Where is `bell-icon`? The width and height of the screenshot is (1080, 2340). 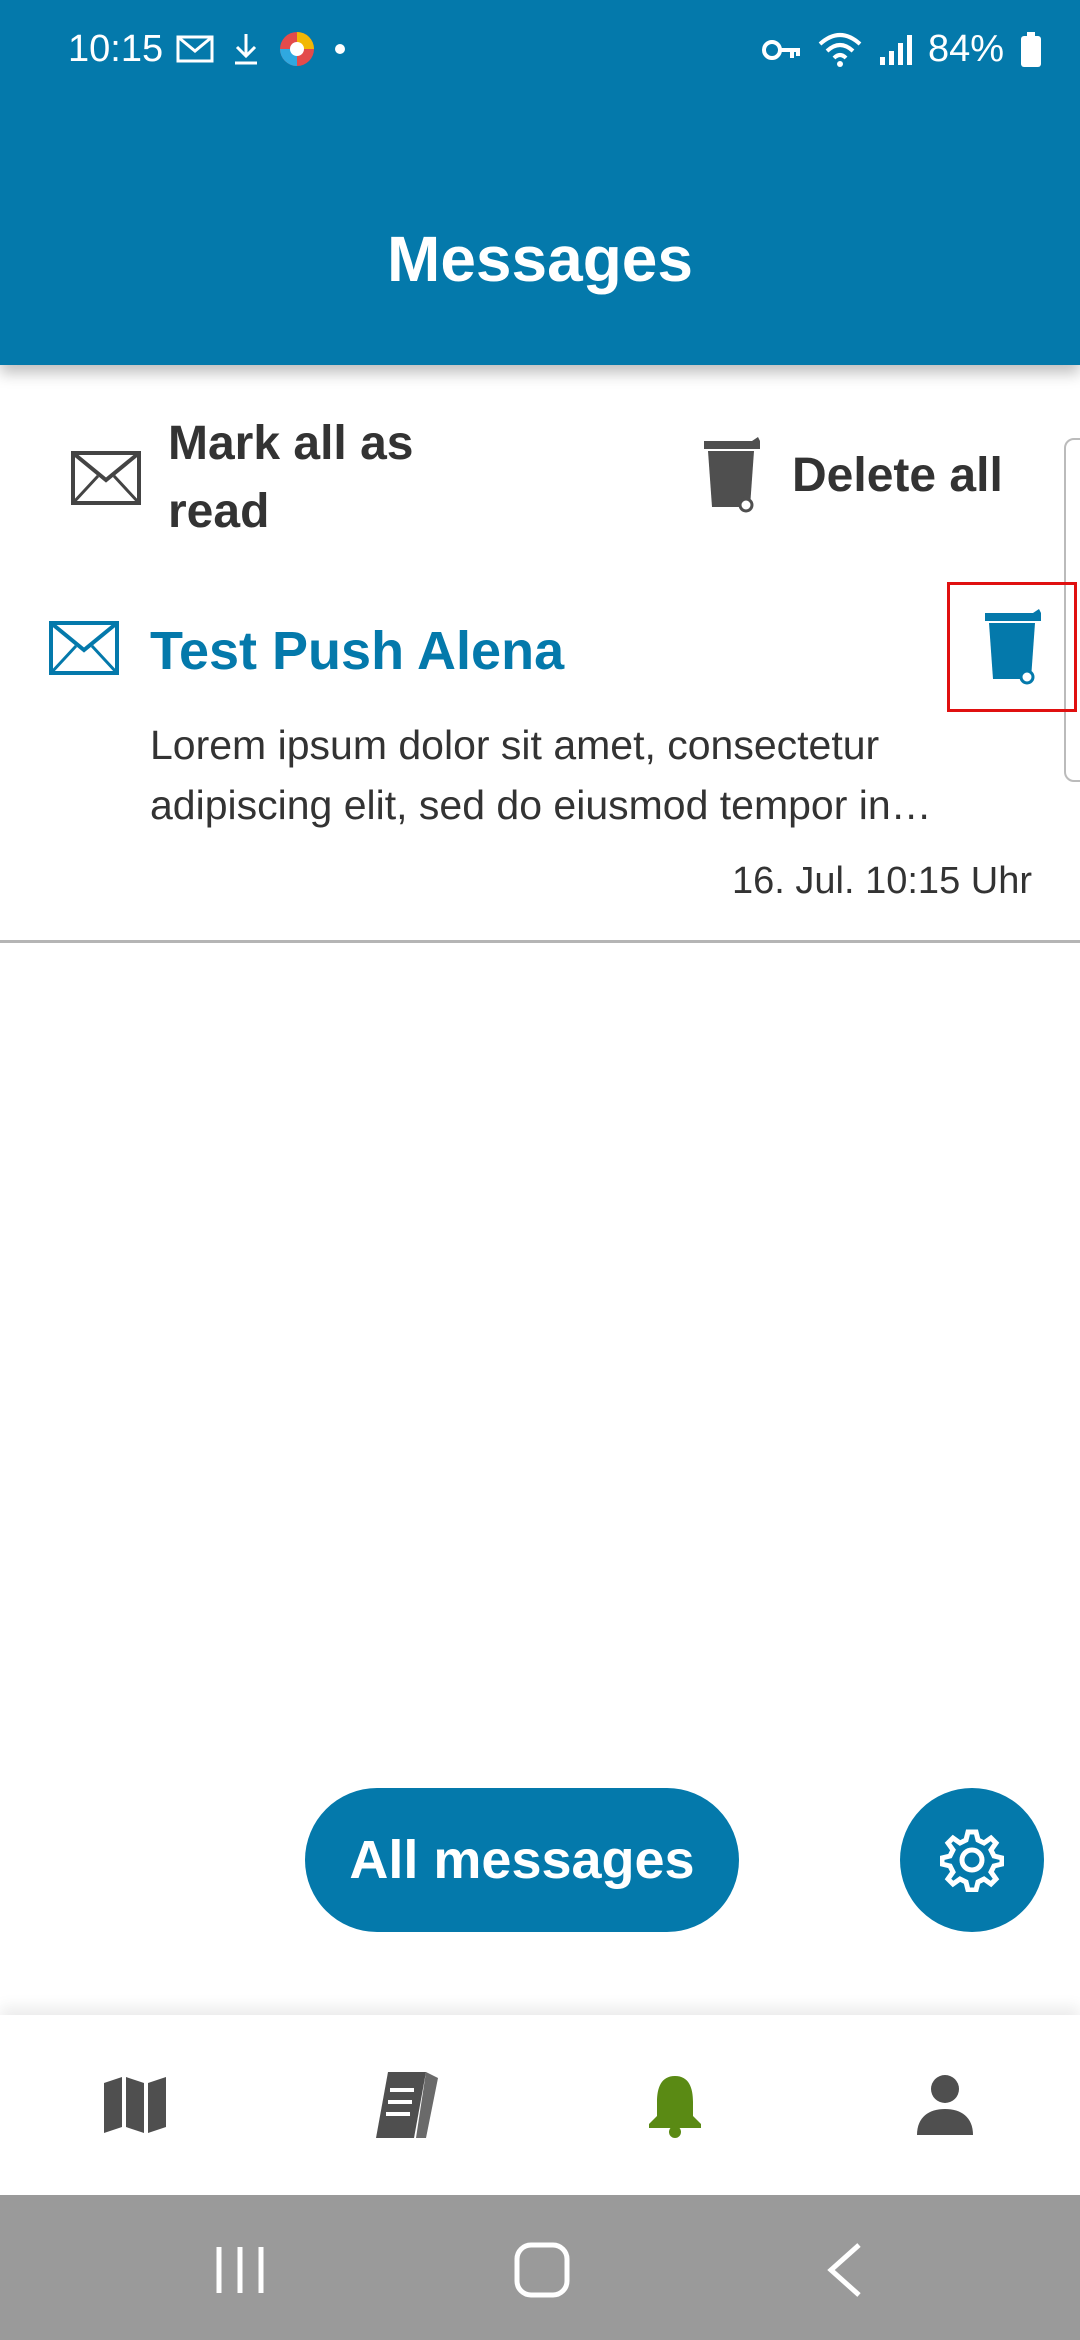 bell-icon is located at coordinates (675, 2107).